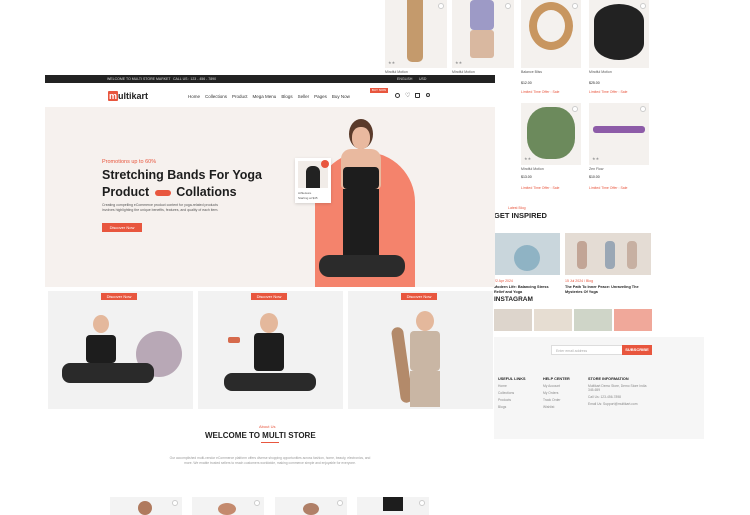 This screenshot has height=515, width=750. I want to click on blog-eyebrow: Latest Blog, so click(517, 208).